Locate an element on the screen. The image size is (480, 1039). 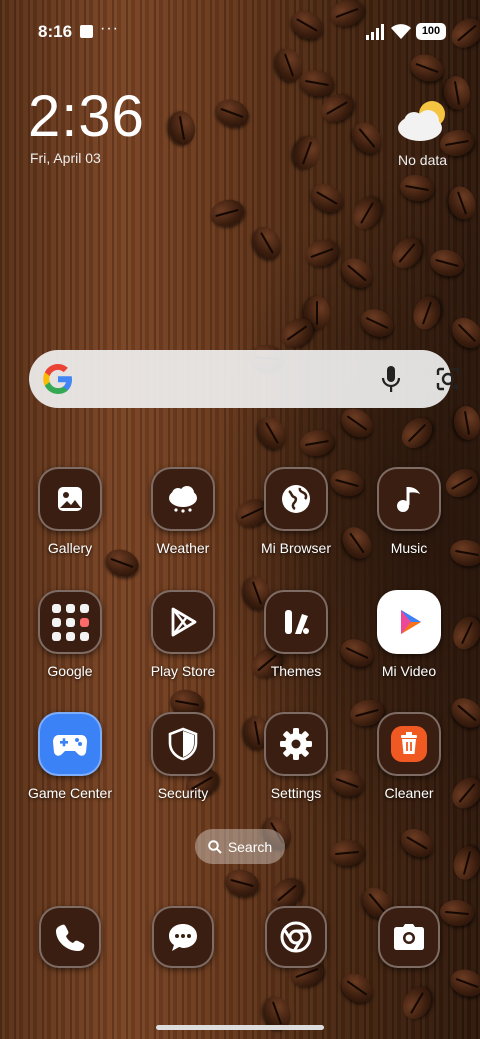
gesture-navigation-bar is located at coordinates (240, 1027).